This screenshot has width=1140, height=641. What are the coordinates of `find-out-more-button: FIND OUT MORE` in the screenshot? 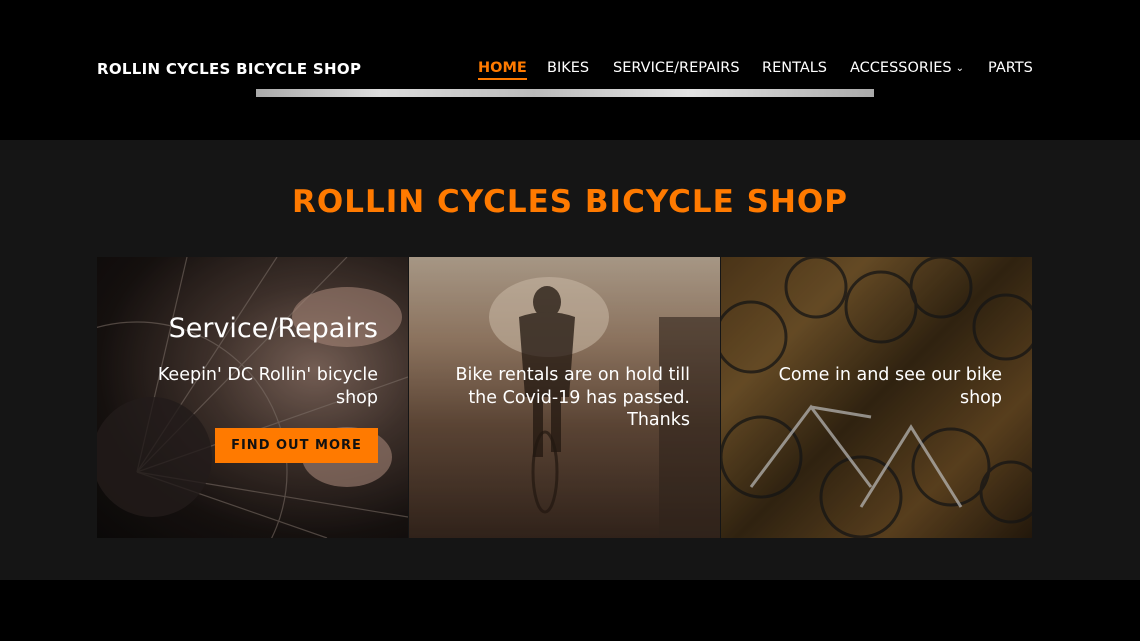 It's located at (296, 445).